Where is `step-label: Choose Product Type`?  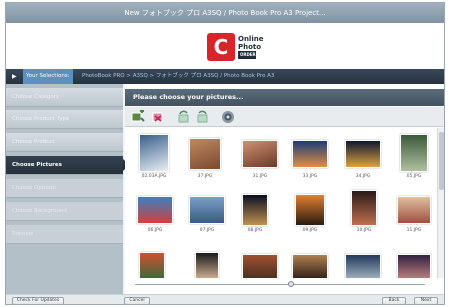
step-label: Choose Product Type is located at coordinates (41, 119).